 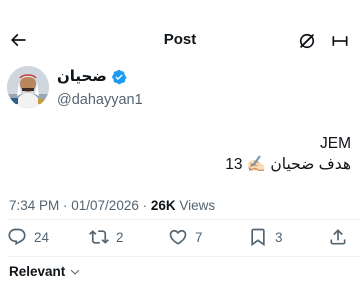 I want to click on like-count: 7, so click(x=199, y=237).